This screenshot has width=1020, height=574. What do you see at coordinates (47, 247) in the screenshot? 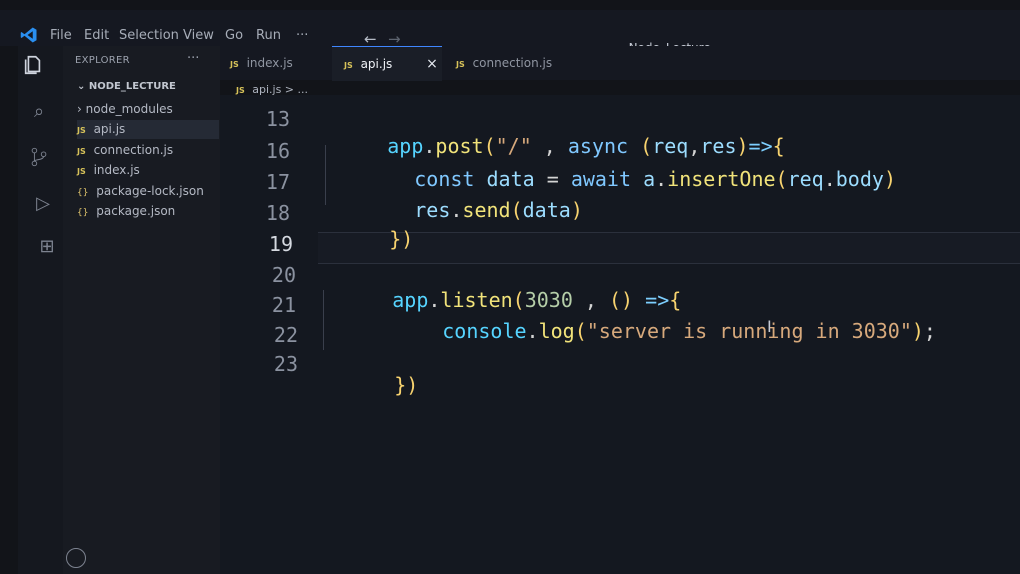
I see `extensions-icon: ⊞` at bounding box center [47, 247].